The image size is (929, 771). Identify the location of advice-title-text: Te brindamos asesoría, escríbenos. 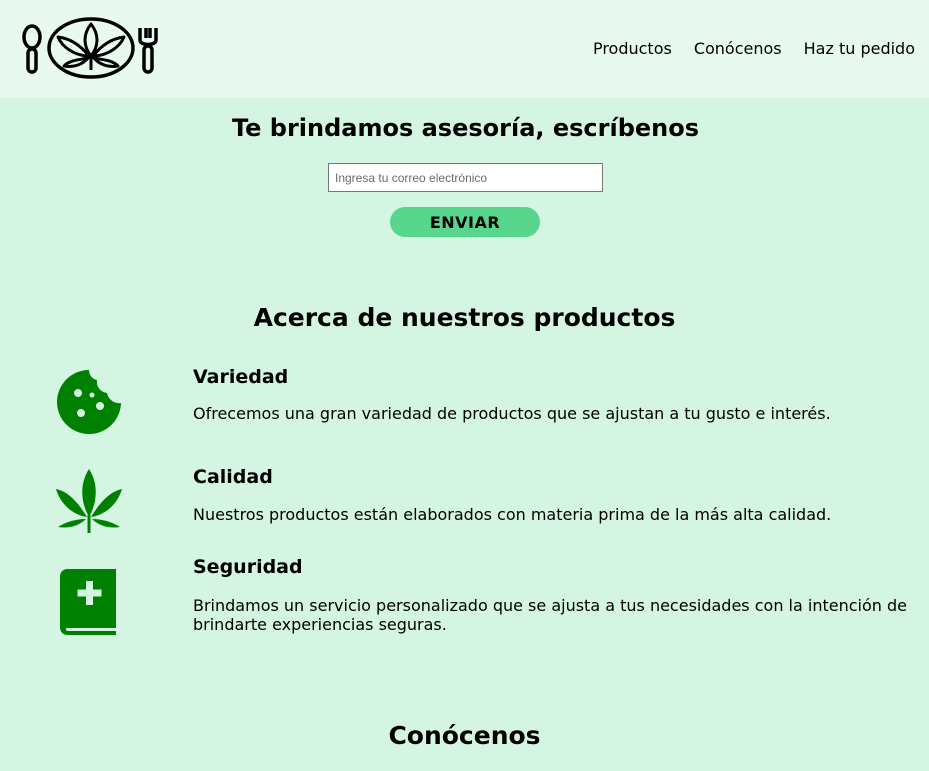
(465, 128).